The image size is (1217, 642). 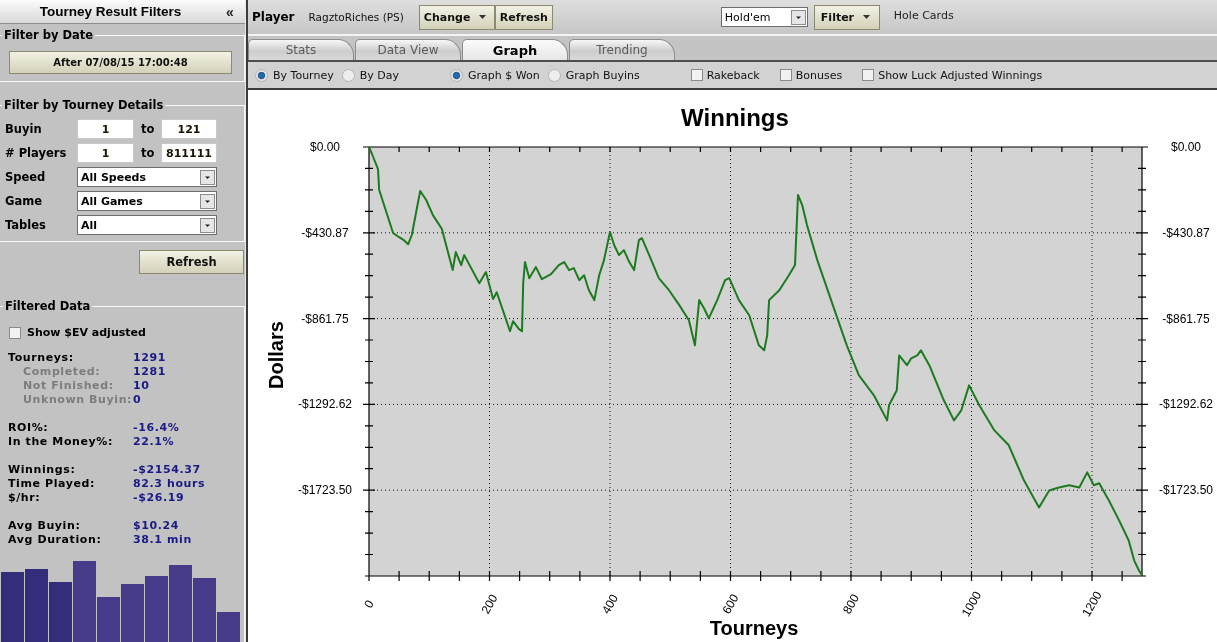 What do you see at coordinates (189, 153) in the screenshot?
I see `input-field: 811111` at bounding box center [189, 153].